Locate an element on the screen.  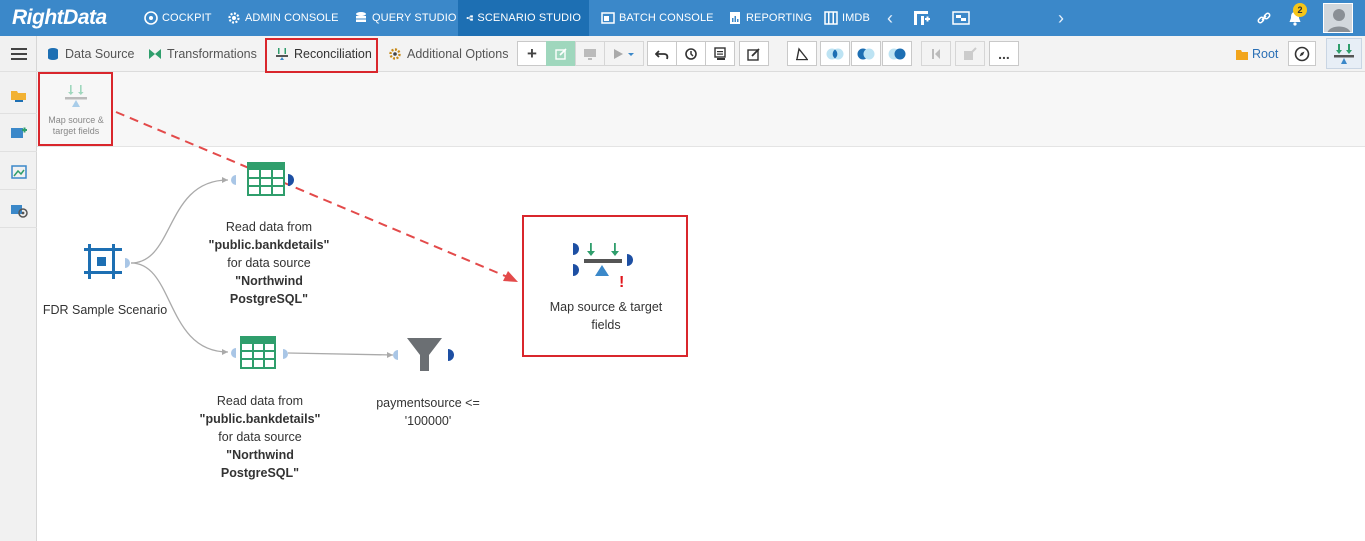
read1-table-icon is located at coordinates (266, 179).